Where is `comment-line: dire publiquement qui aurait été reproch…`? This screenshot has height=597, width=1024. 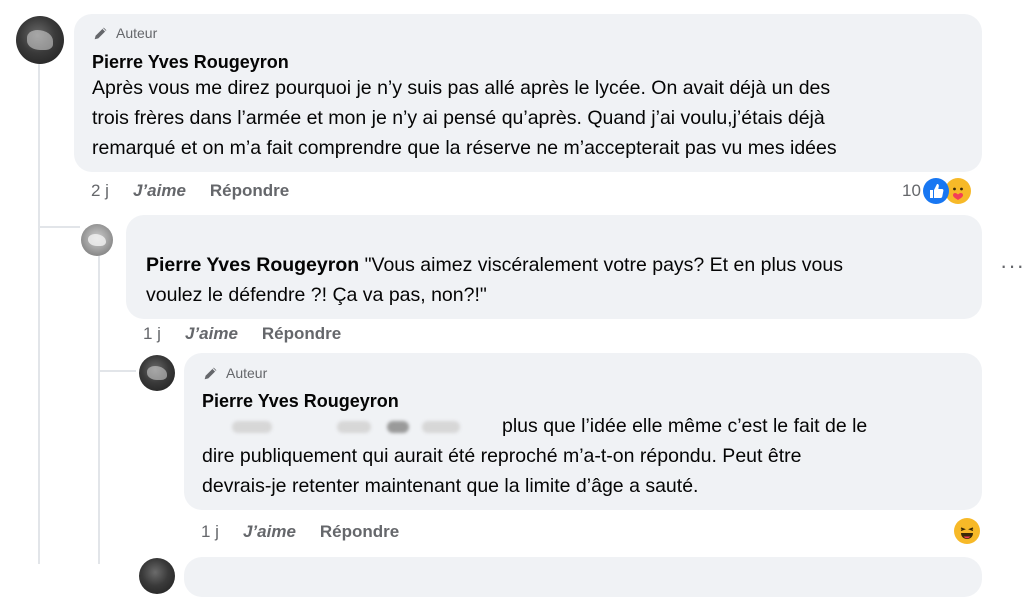 comment-line: dire publiquement qui aurait été reproch… is located at coordinates (502, 456).